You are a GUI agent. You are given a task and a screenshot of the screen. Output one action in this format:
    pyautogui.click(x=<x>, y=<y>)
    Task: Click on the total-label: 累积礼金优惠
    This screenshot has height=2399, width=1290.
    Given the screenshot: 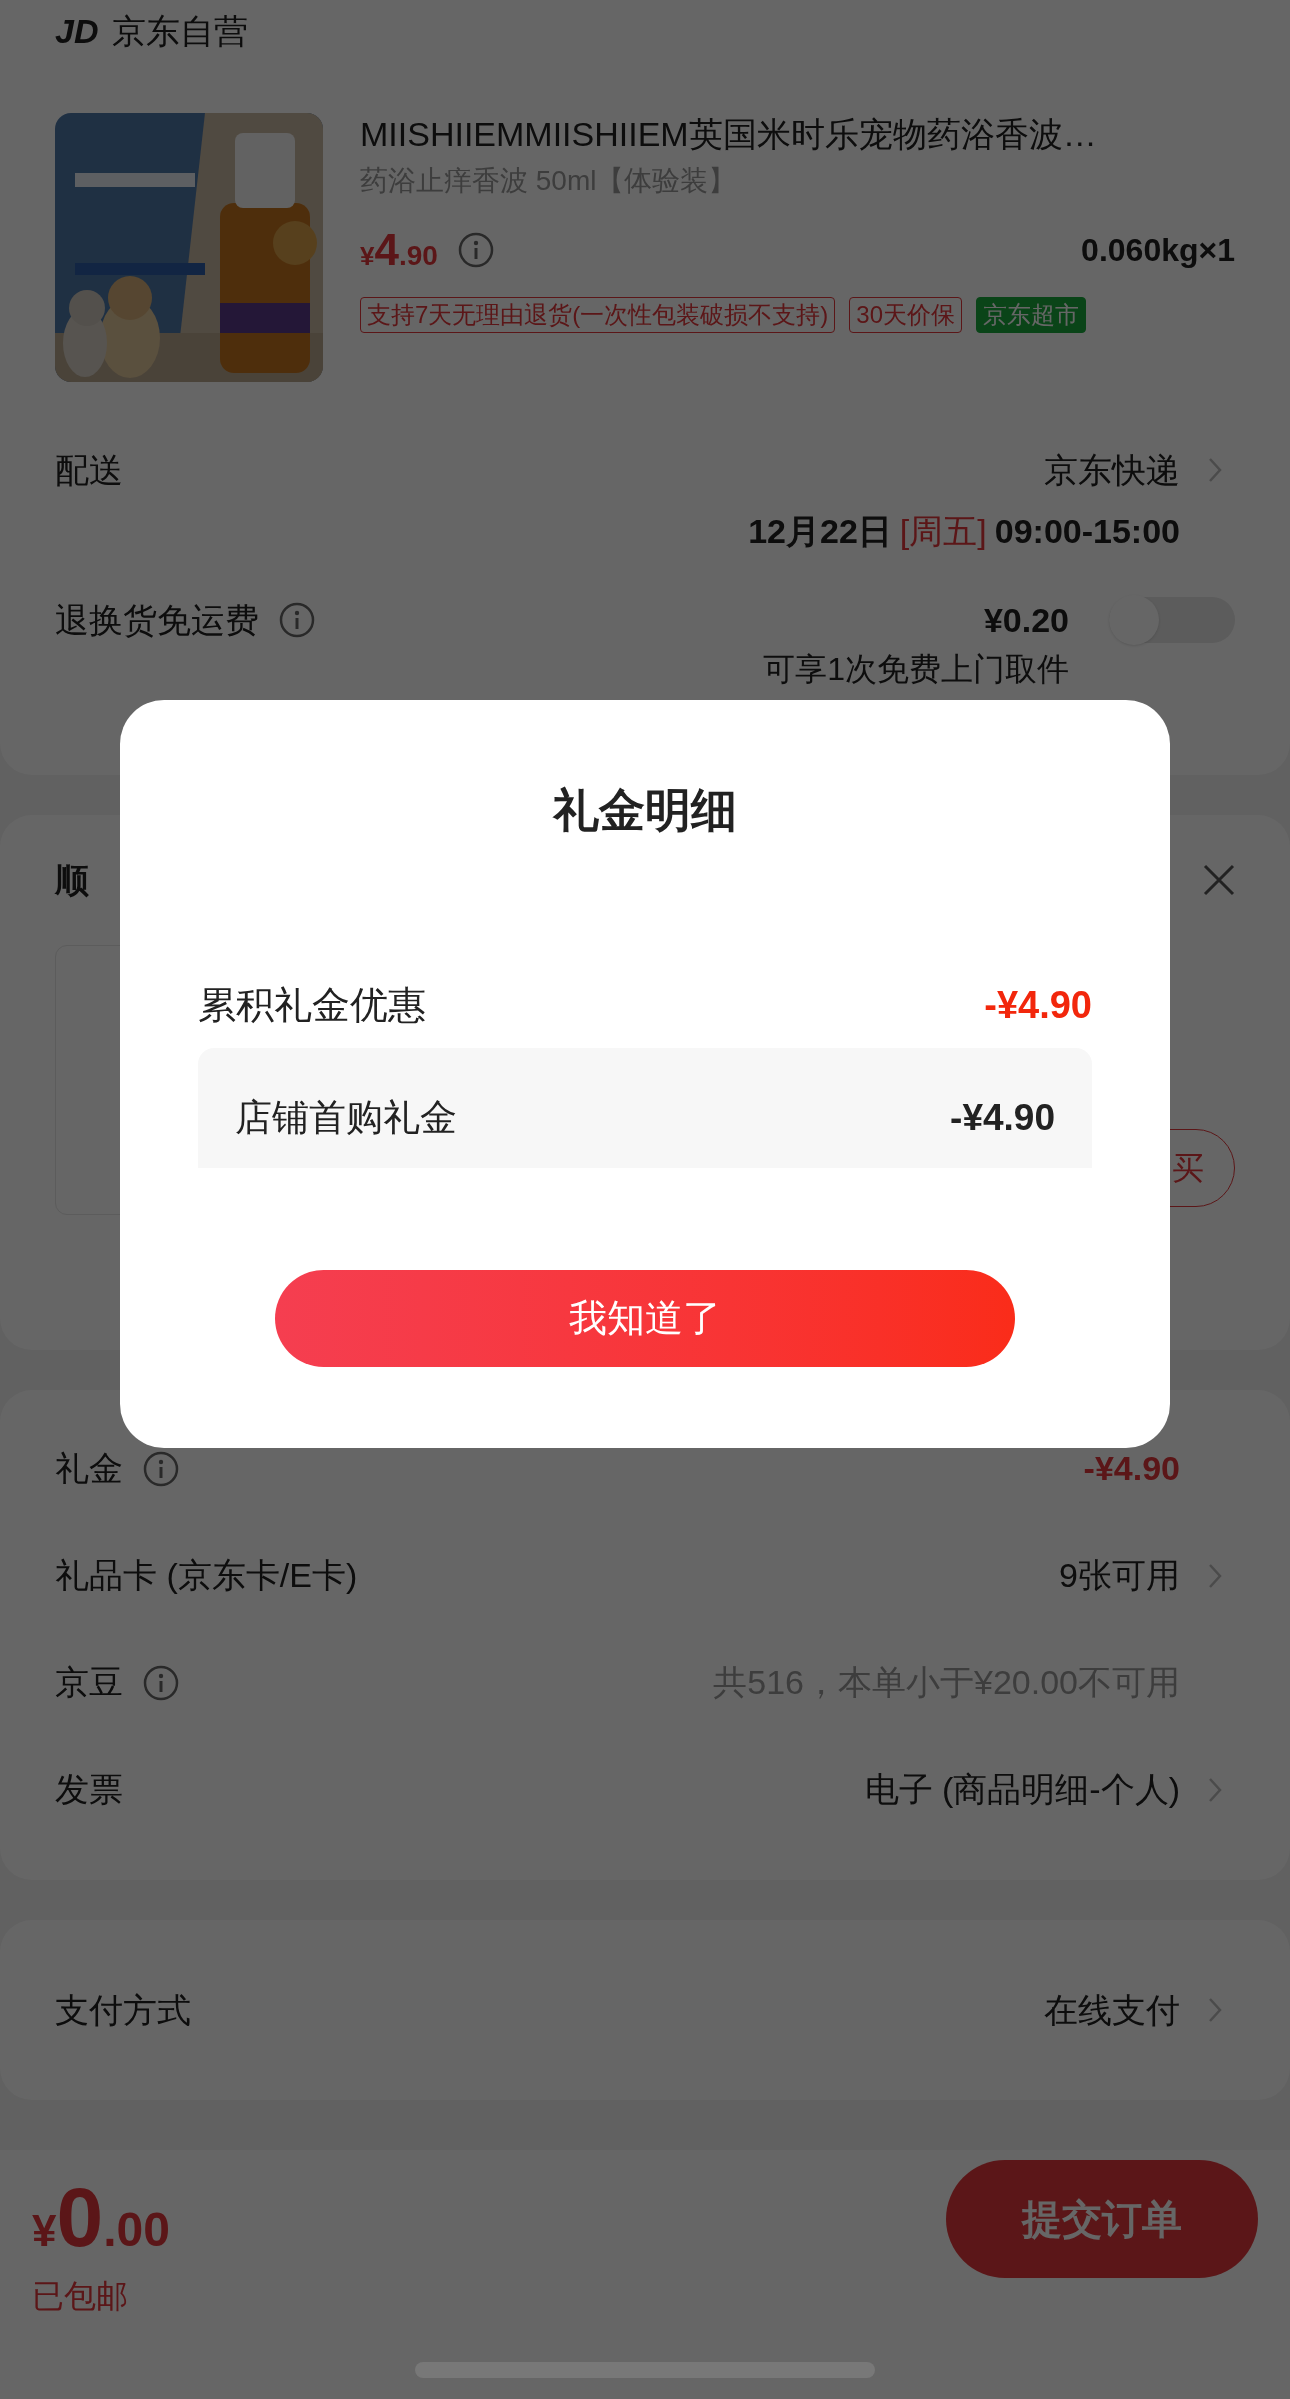 What is the action you would take?
    pyautogui.click(x=312, y=1005)
    